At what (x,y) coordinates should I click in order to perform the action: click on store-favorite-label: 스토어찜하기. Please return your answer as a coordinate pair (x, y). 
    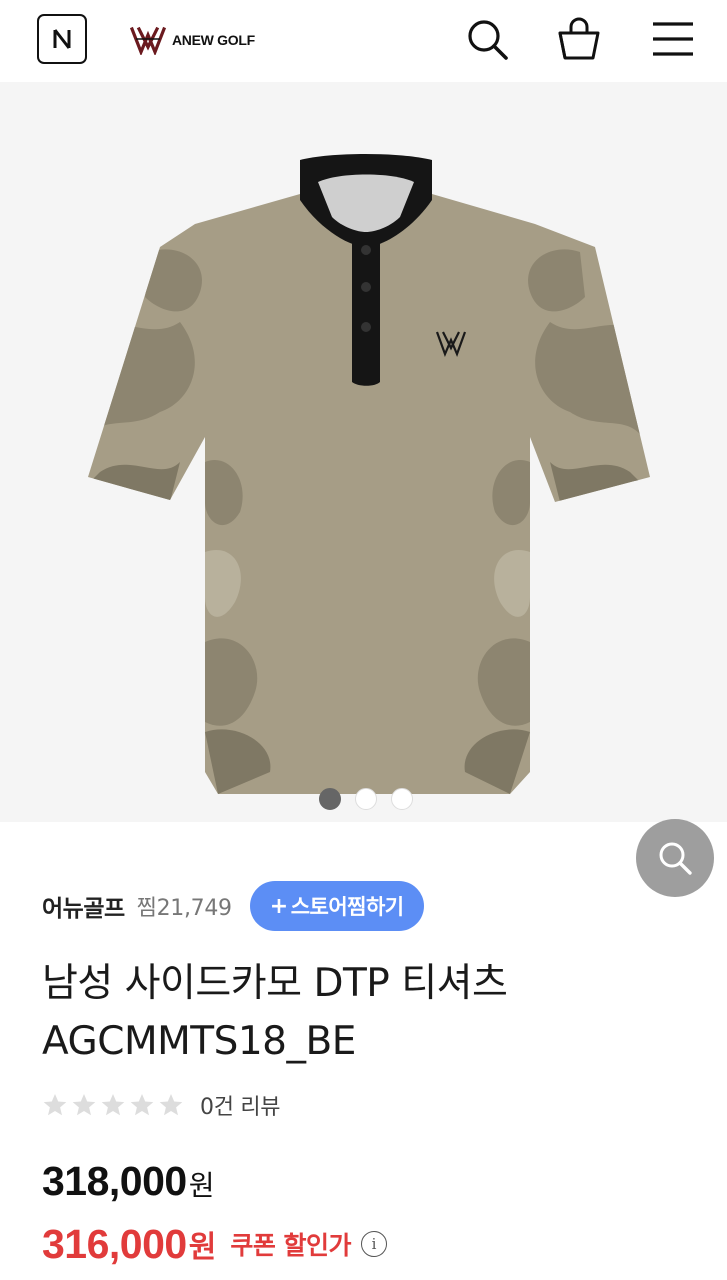
    Looking at the image, I should click on (347, 907).